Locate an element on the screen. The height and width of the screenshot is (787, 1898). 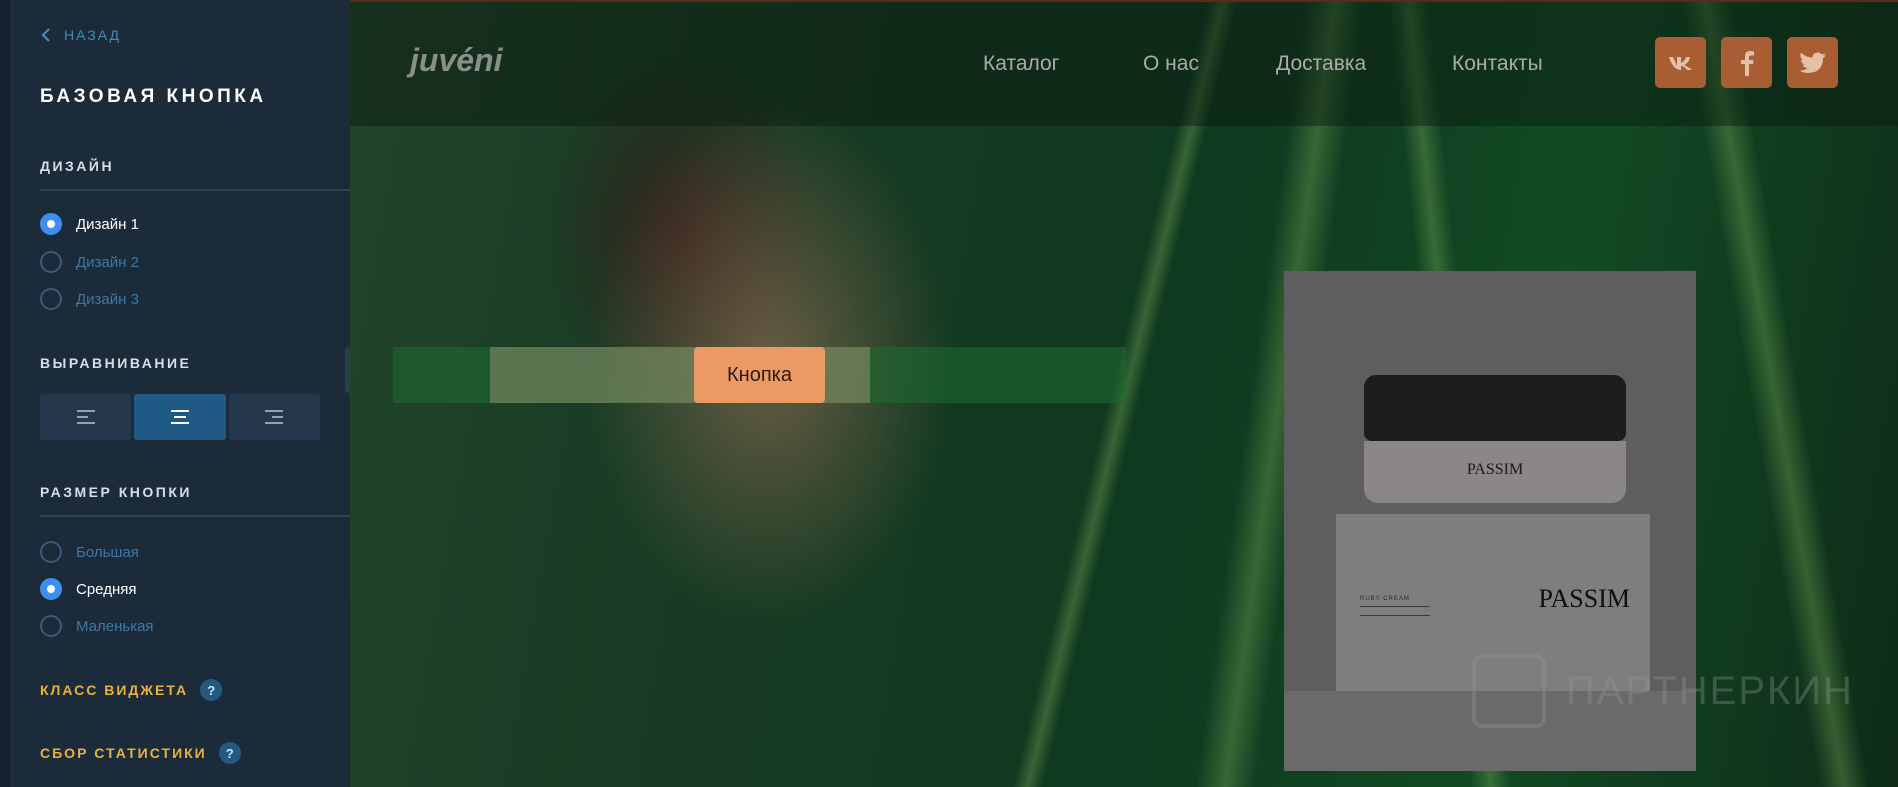
twitter-icon is located at coordinates (1812, 62).